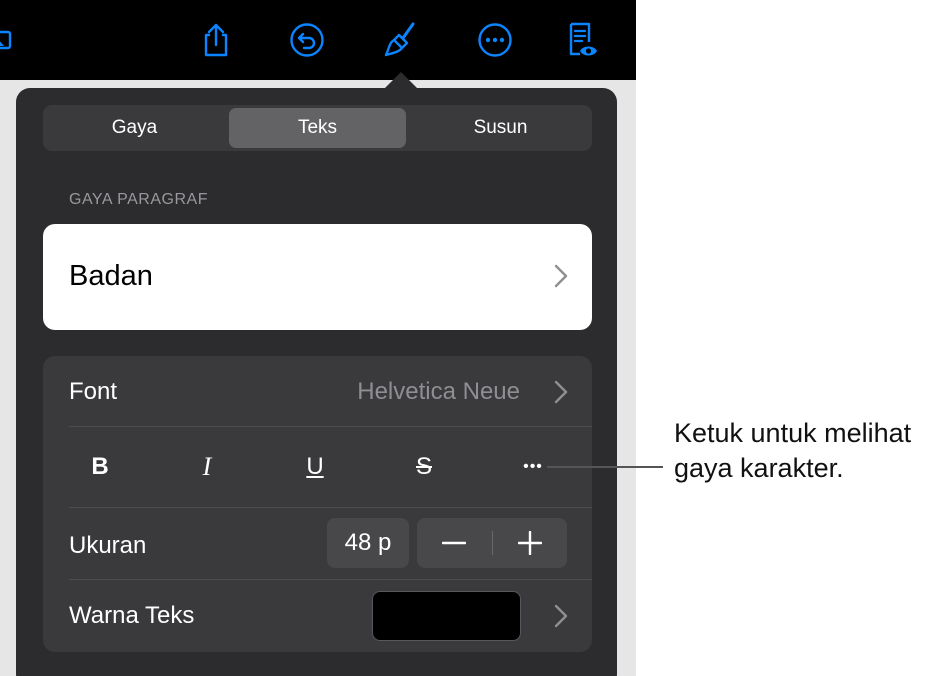 This screenshot has height=676, width=943. I want to click on tab-susun: Susun, so click(500, 128).